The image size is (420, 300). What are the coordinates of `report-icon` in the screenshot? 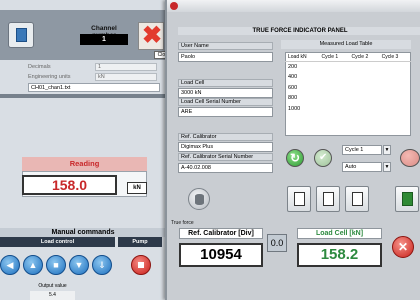 It's located at (299, 199).